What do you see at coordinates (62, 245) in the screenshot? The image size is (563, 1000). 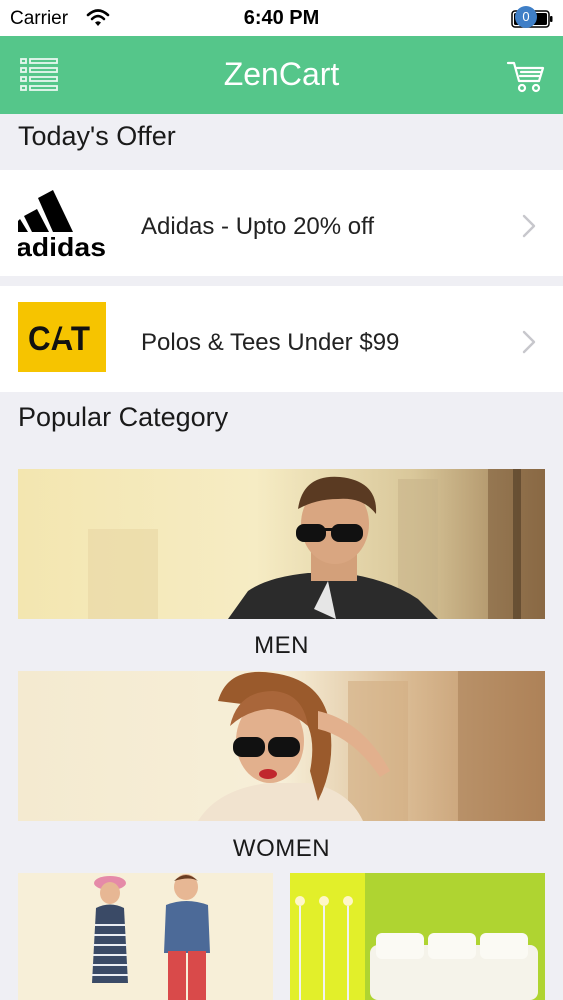 I see `svg-text: adidas` at bounding box center [62, 245].